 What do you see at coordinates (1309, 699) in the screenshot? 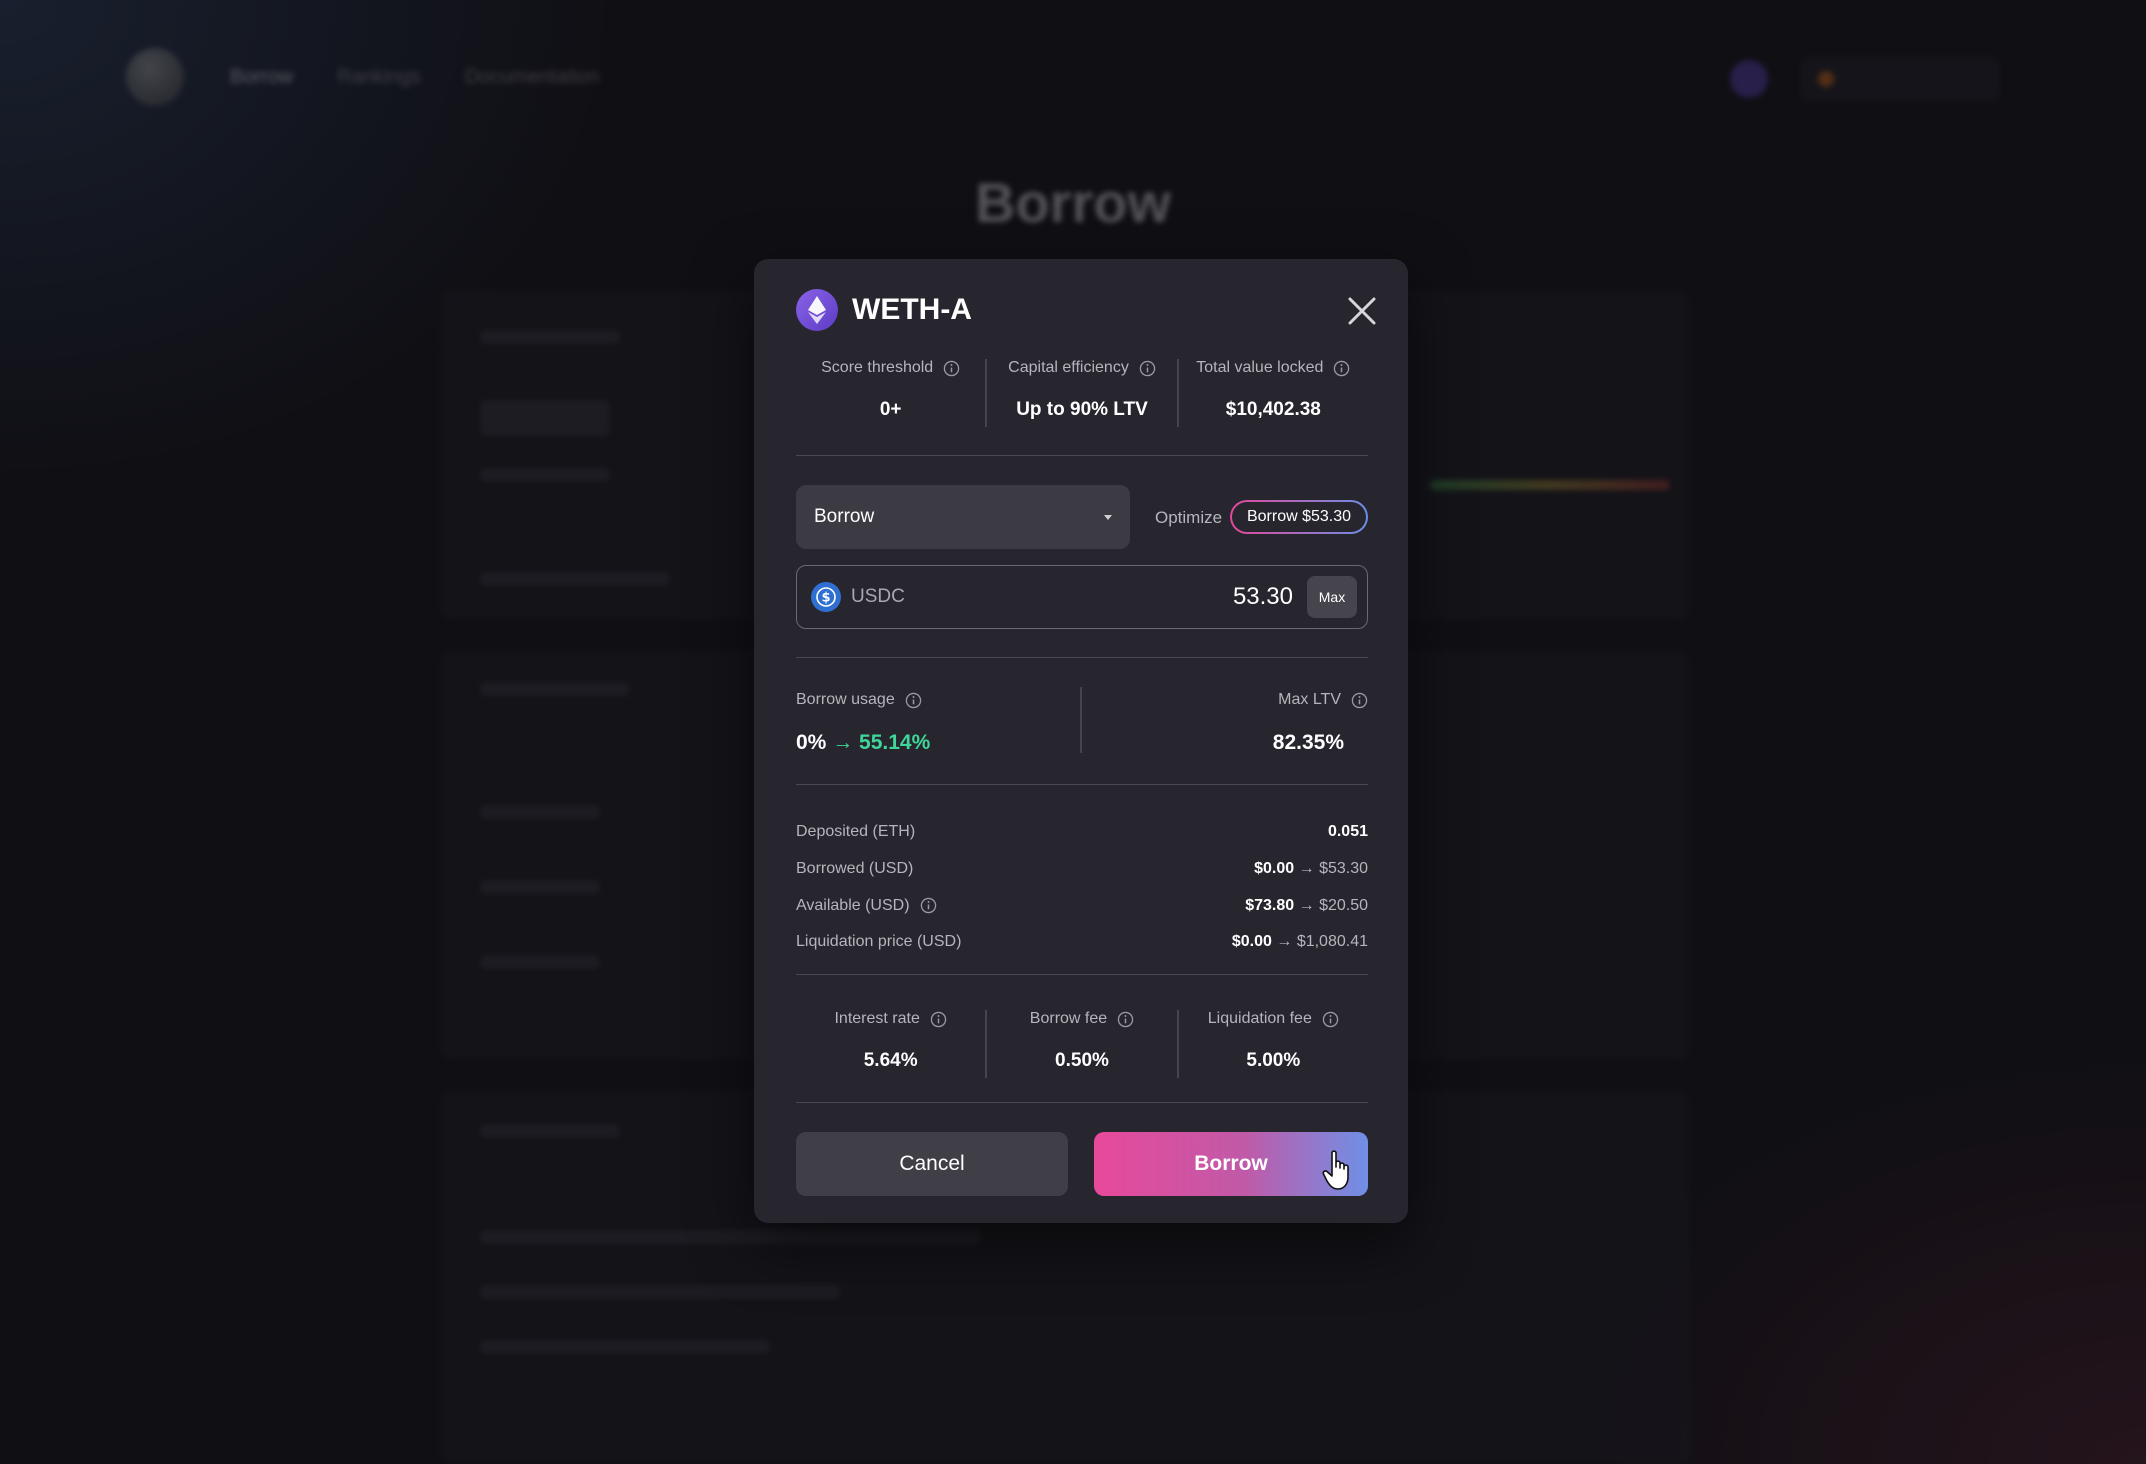
I see `max-ltv-label: Max LTV` at bounding box center [1309, 699].